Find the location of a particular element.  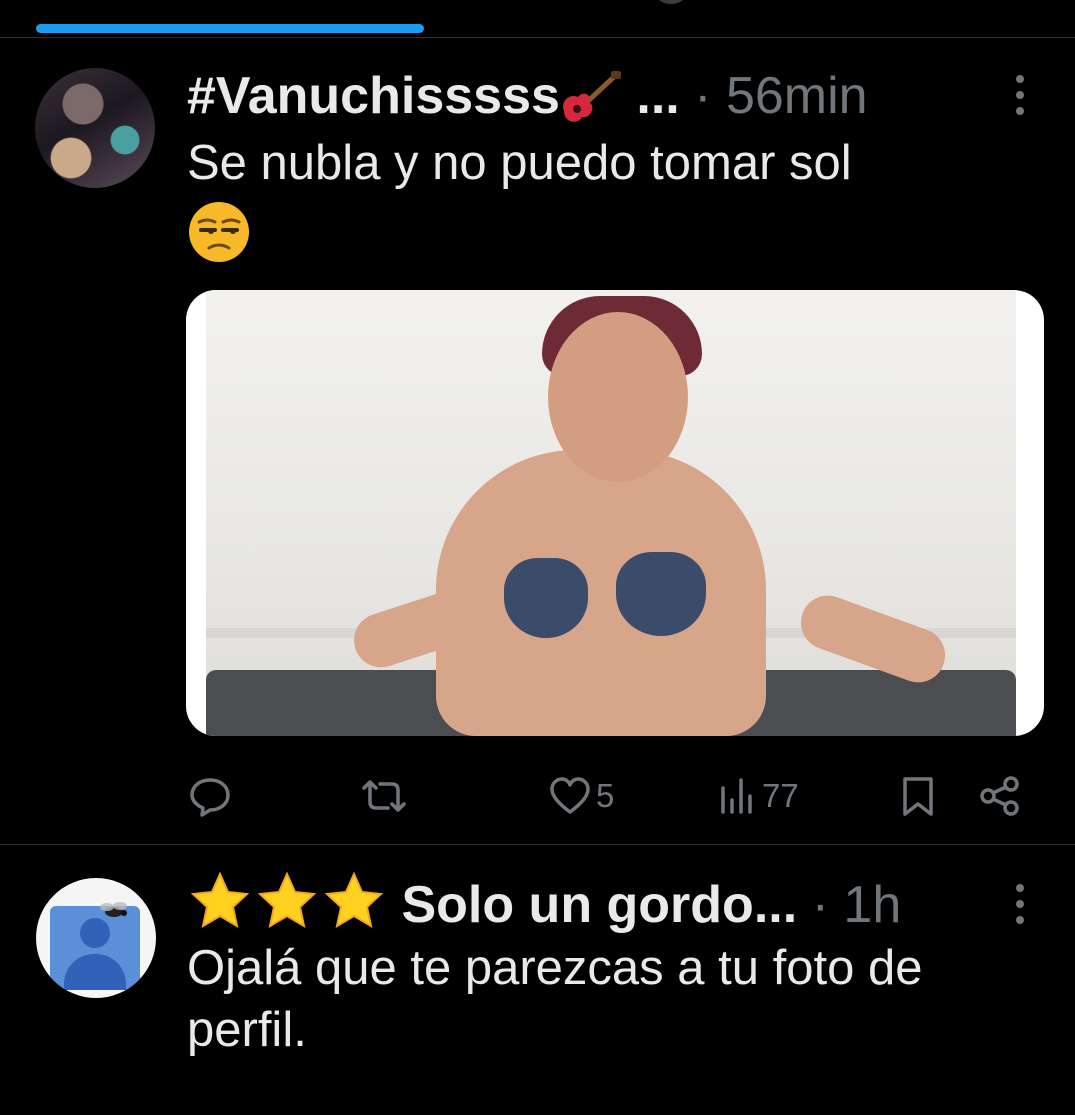

tweet-header: #Vanuchisssss ... · 56min is located at coordinates (527, 96).